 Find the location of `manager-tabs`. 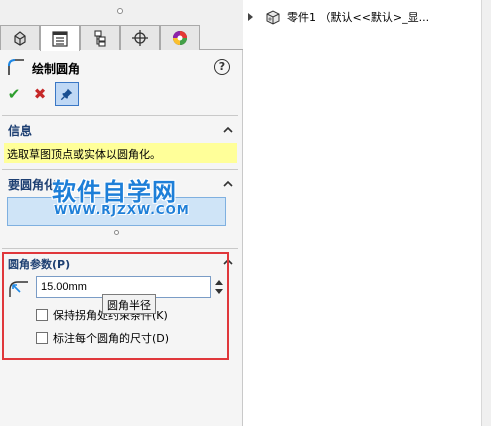

manager-tabs is located at coordinates (121, 36).